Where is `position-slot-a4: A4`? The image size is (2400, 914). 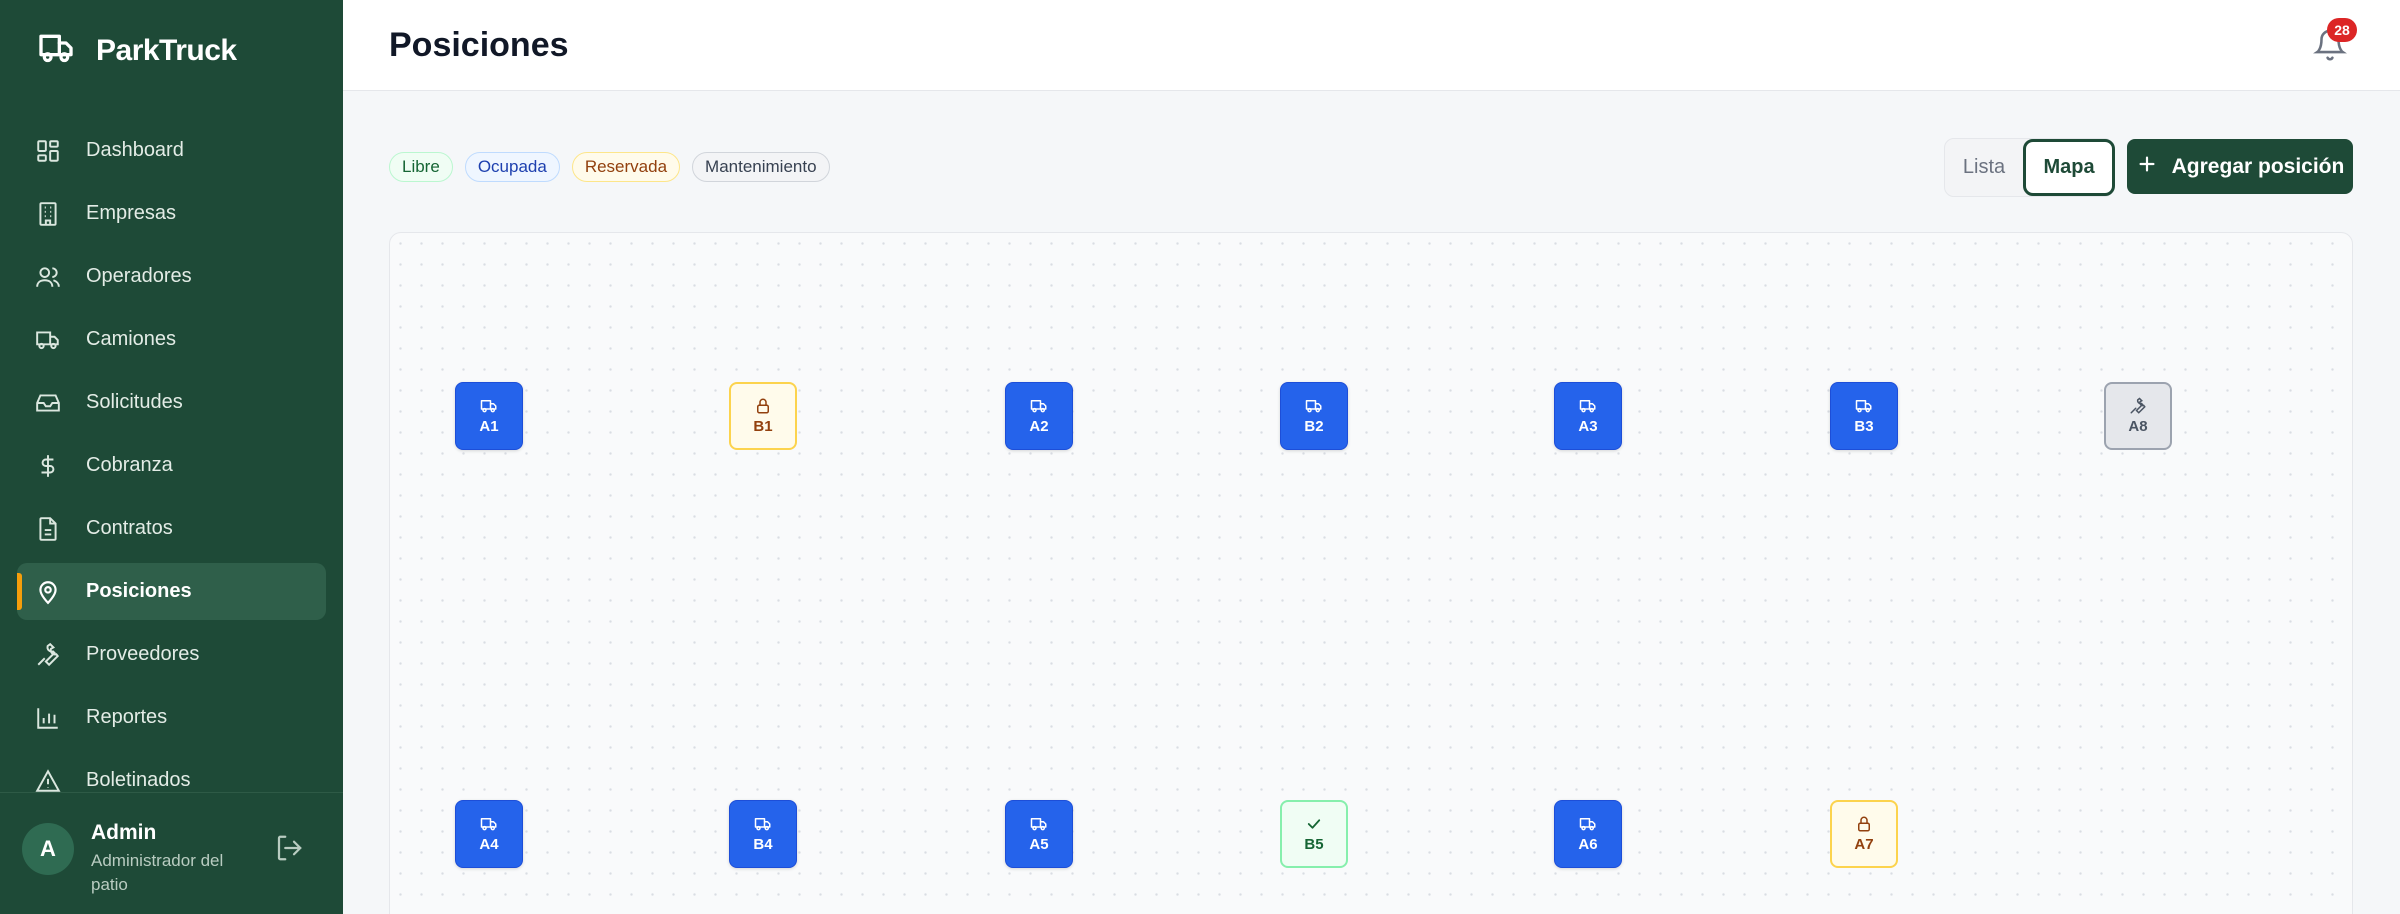
position-slot-a4: A4 is located at coordinates (489, 834).